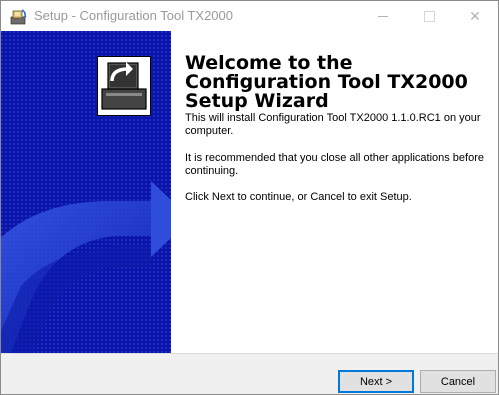 This screenshot has height=395, width=499. I want to click on title-bar: Setup - Configuration Tool TX2000 ✕, so click(249, 16).